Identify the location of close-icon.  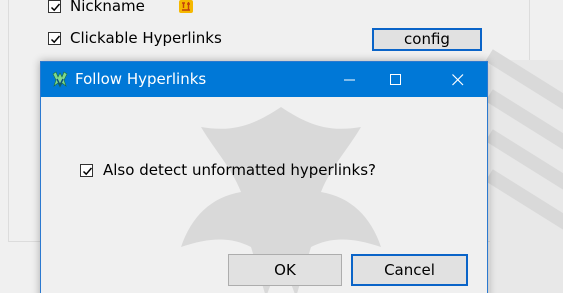
(458, 80).